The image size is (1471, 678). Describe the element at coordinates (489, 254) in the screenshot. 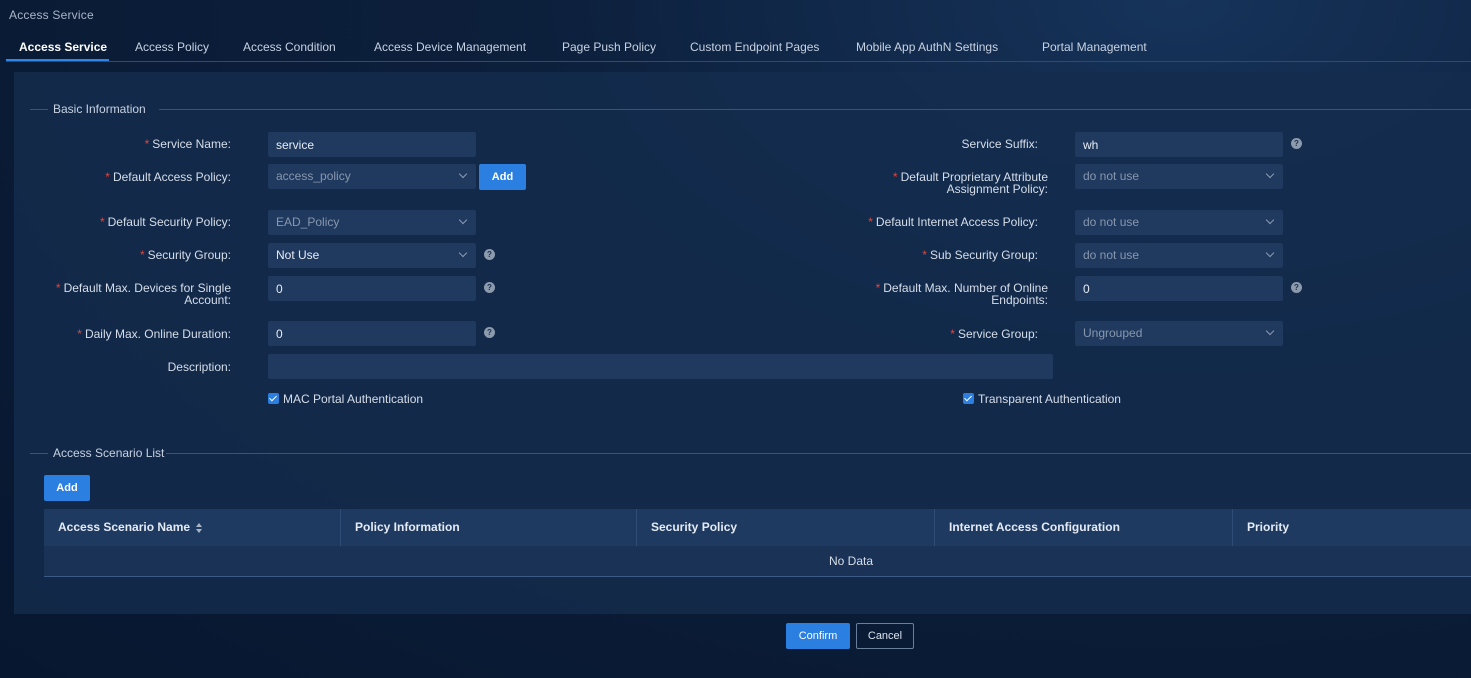

I see `security-group-help-icon: ?` at that location.